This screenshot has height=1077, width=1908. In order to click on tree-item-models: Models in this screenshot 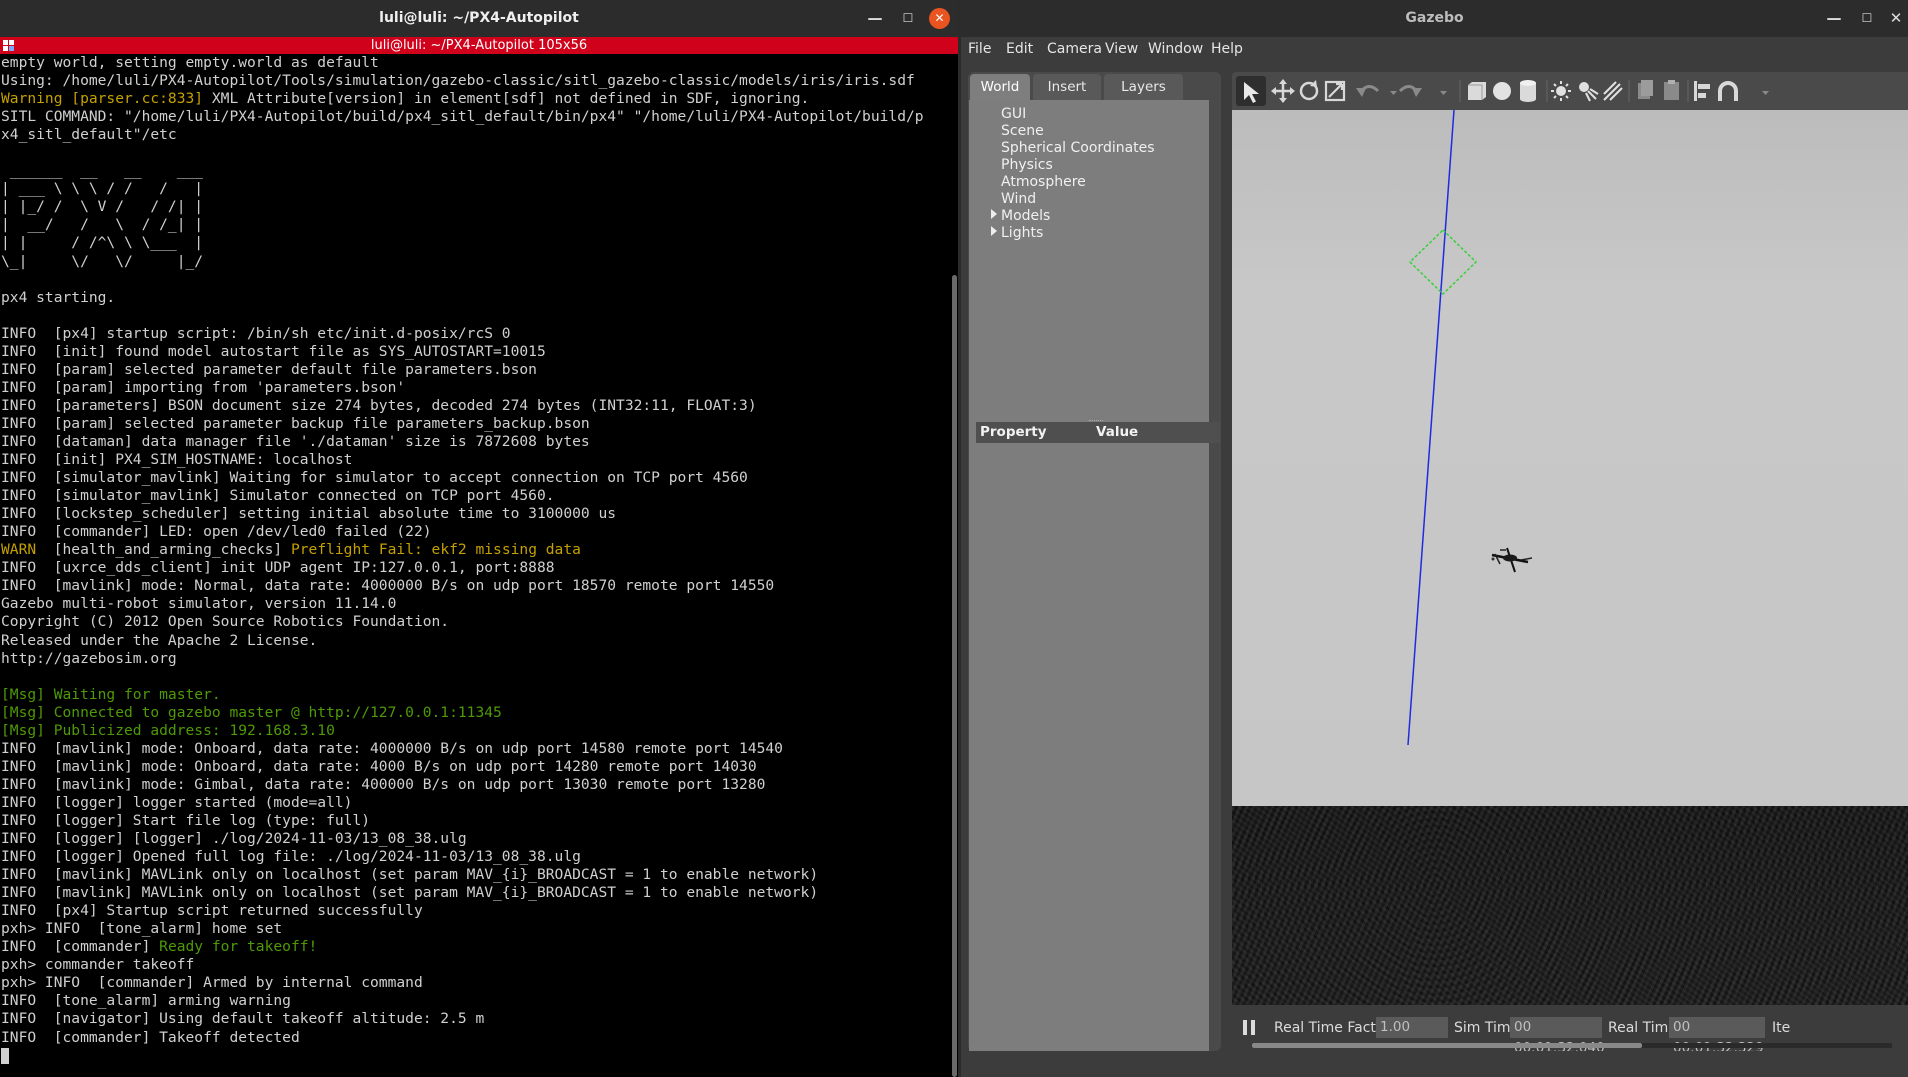, I will do `click(1025, 216)`.